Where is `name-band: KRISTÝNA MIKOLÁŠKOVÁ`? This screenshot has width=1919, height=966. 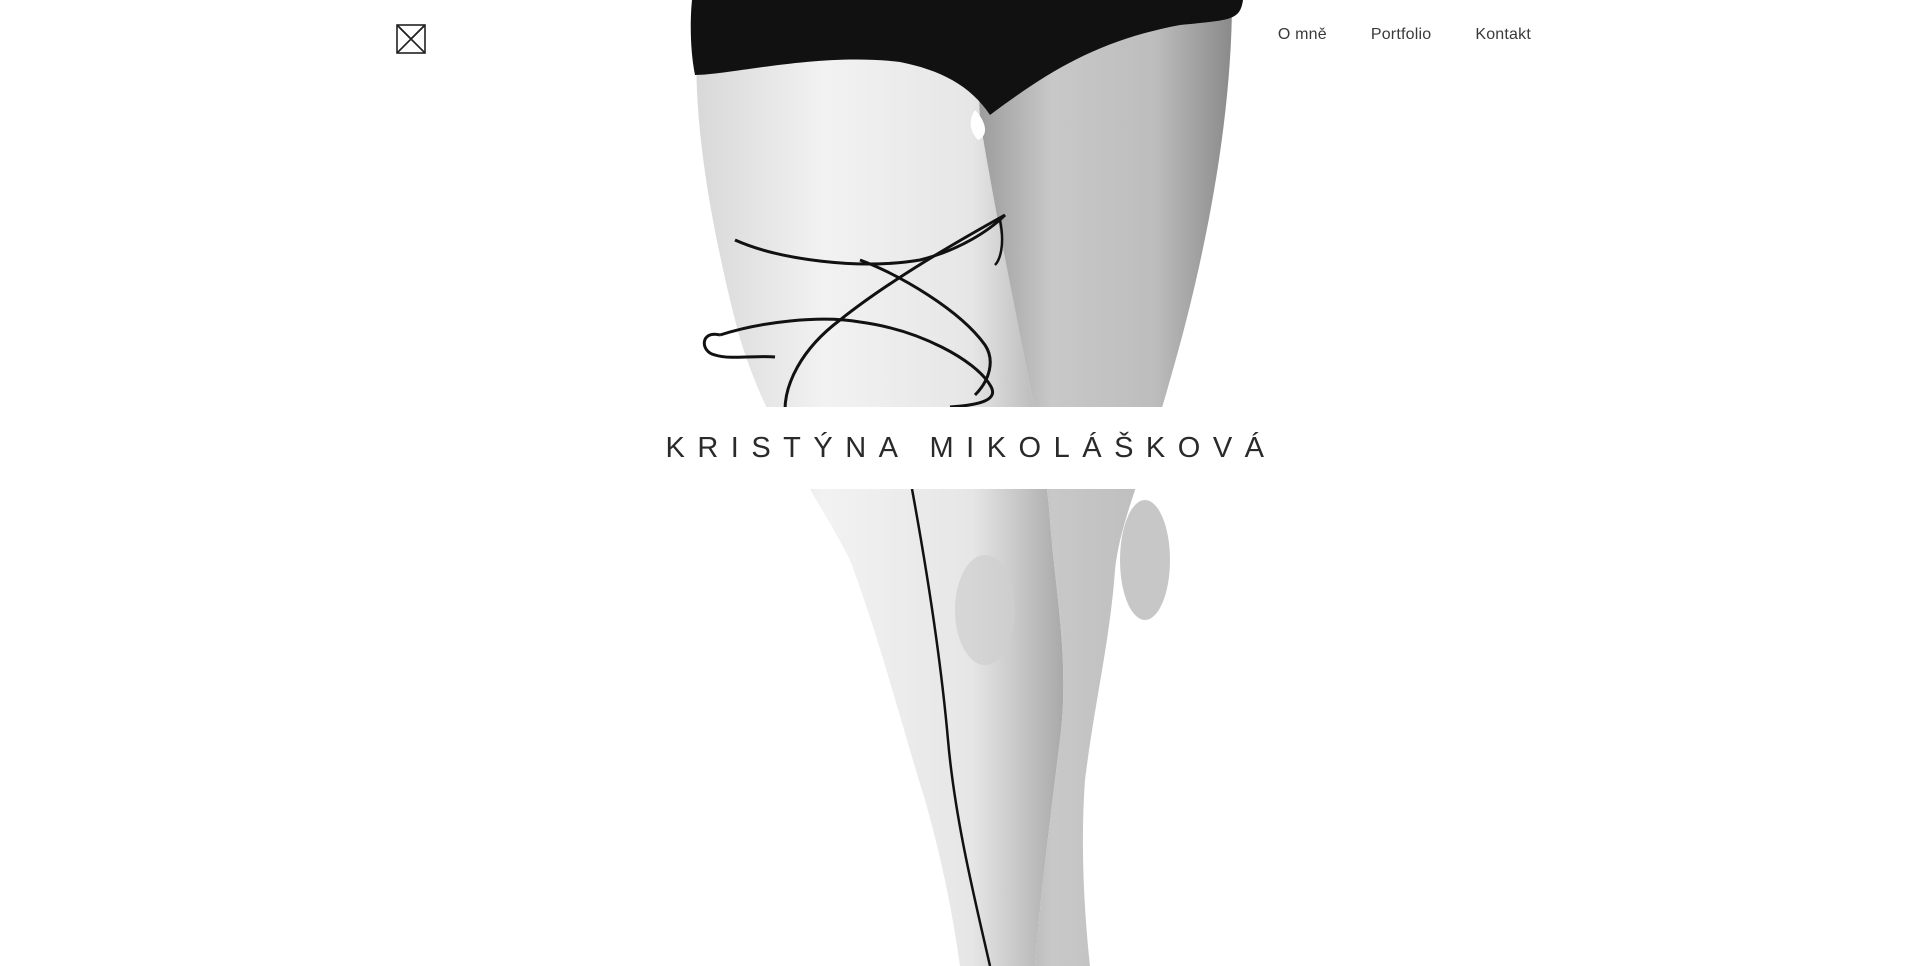 name-band: KRISTÝNA MIKOLÁŠKOVÁ is located at coordinates (965, 448).